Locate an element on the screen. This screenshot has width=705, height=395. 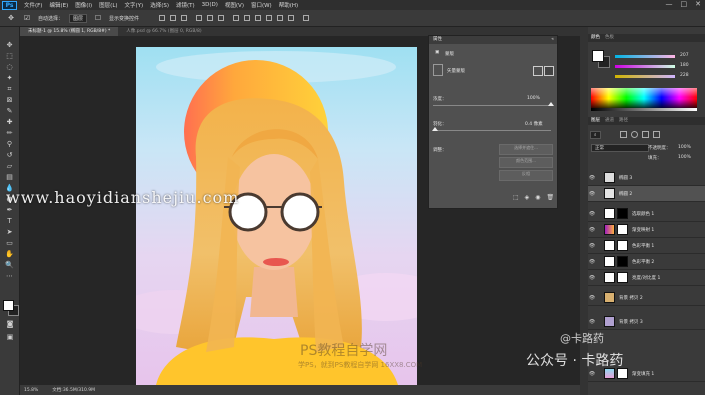
tab-portrait: 人像.psd @ 66.7% (图层 0, RGB/8) is located at coordinates (163, 31).